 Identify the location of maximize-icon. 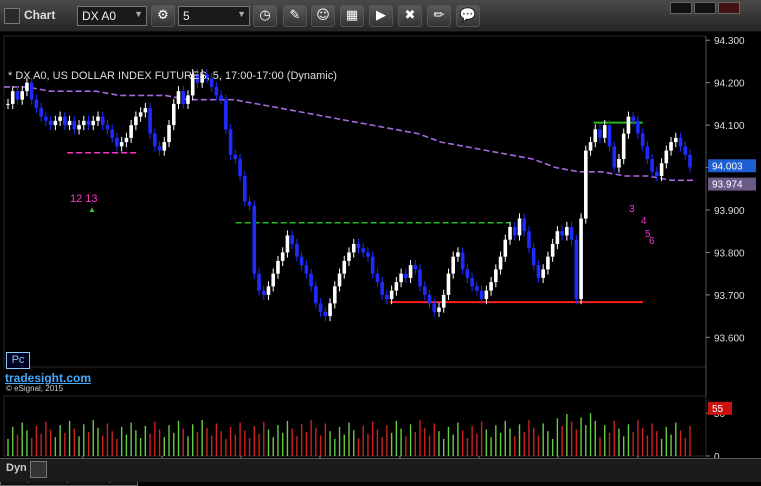
(705, 8).